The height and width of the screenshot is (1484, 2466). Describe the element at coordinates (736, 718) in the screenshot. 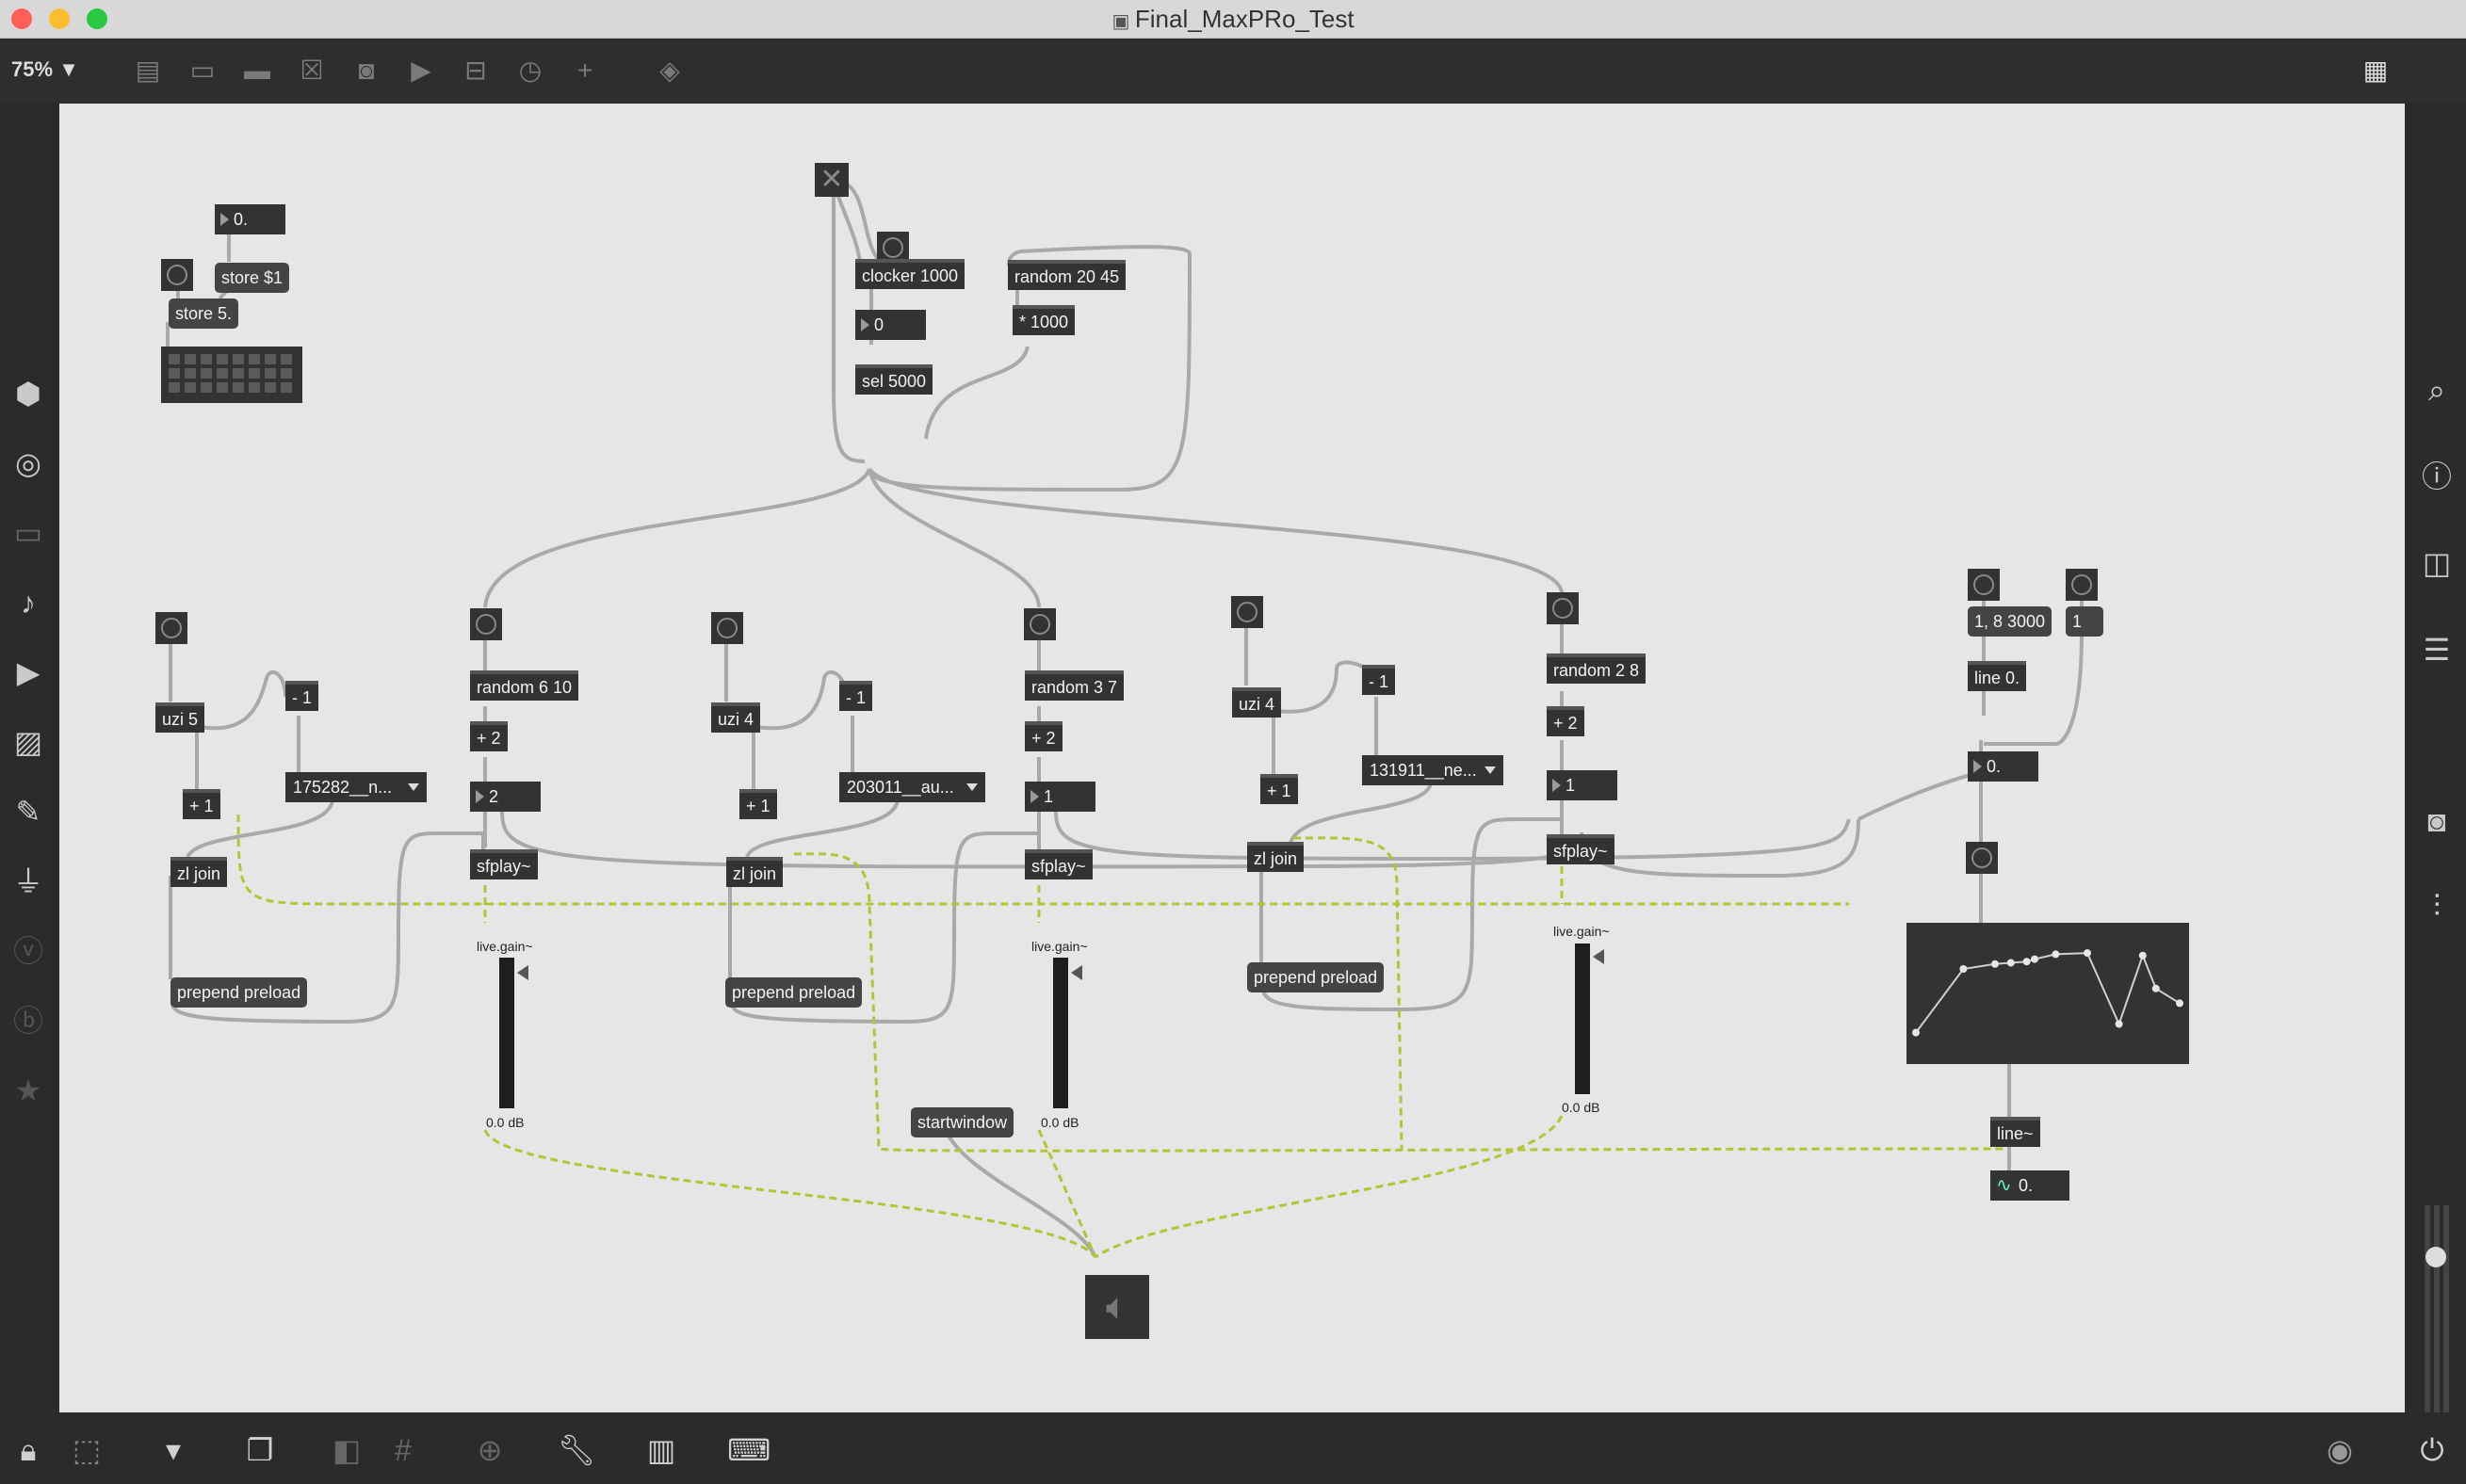

I see `uzi-object: uzi 4` at that location.